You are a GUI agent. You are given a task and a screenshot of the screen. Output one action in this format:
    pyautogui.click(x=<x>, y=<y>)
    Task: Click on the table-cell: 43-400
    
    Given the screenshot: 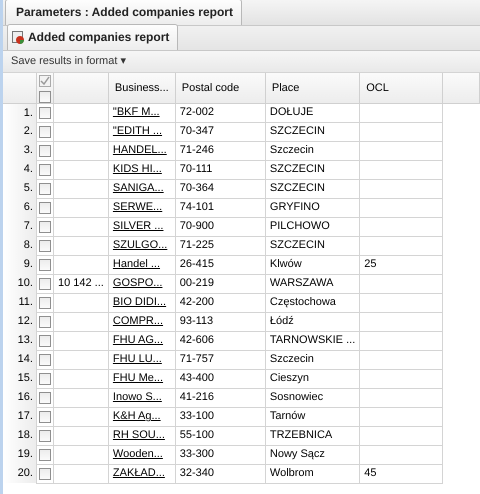 What is the action you would take?
    pyautogui.click(x=197, y=378)
    